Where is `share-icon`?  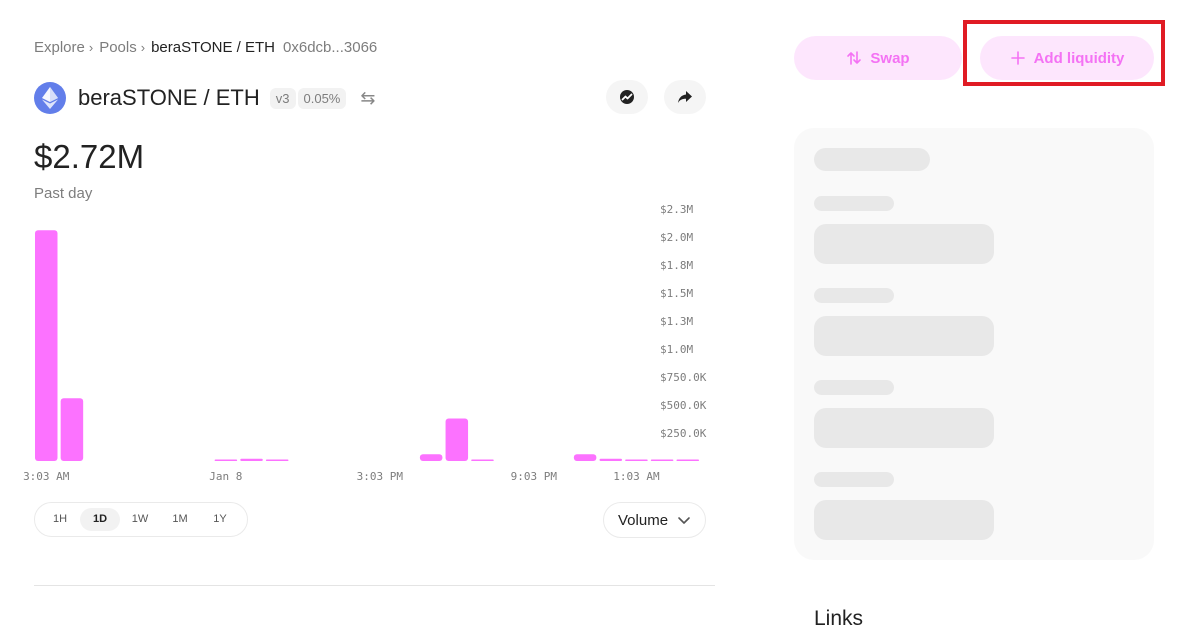
share-icon is located at coordinates (685, 97).